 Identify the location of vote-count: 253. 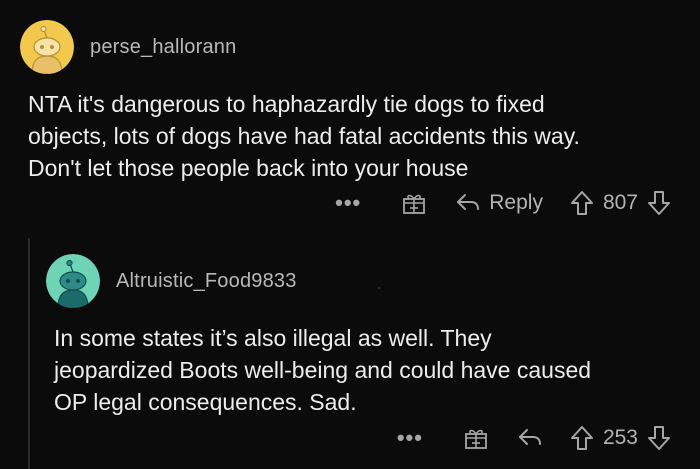
(620, 437).